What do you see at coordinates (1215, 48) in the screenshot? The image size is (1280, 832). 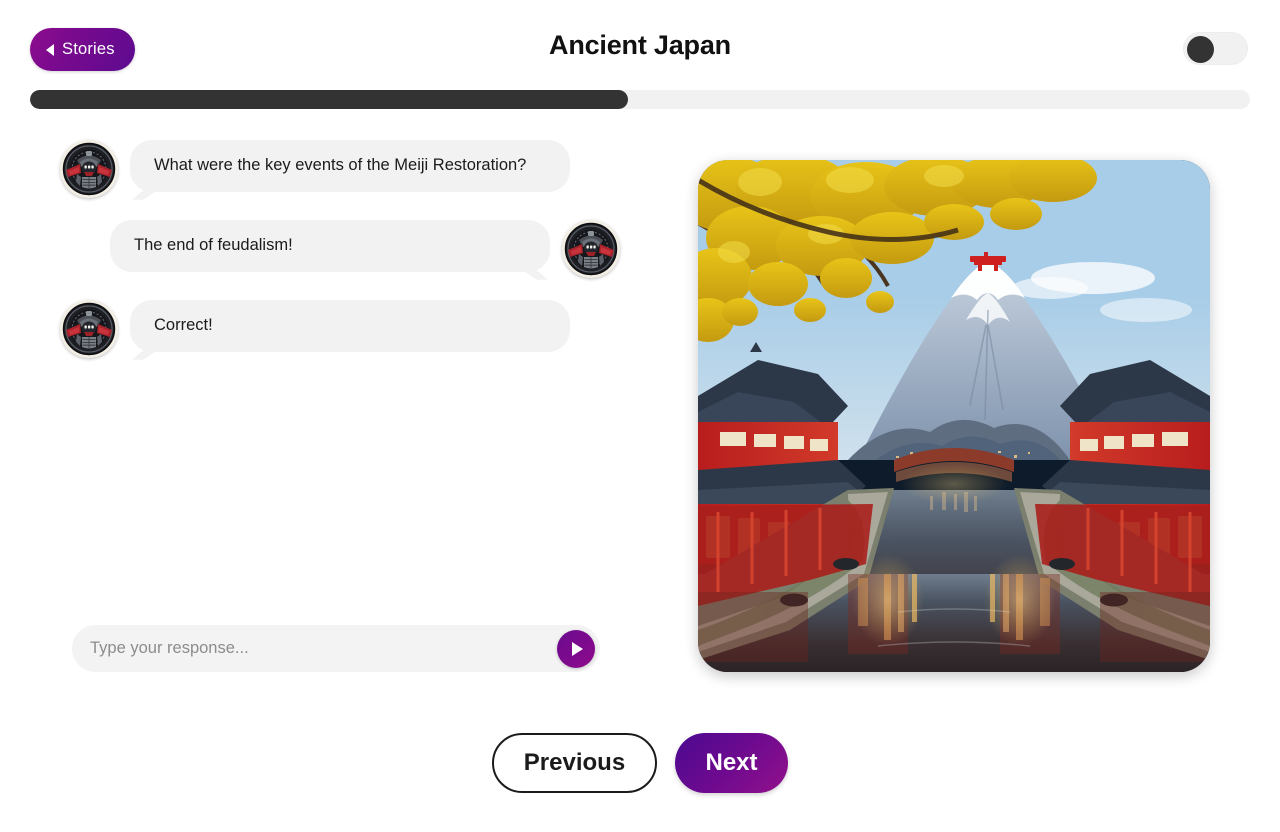 I see `mode-toggle` at bounding box center [1215, 48].